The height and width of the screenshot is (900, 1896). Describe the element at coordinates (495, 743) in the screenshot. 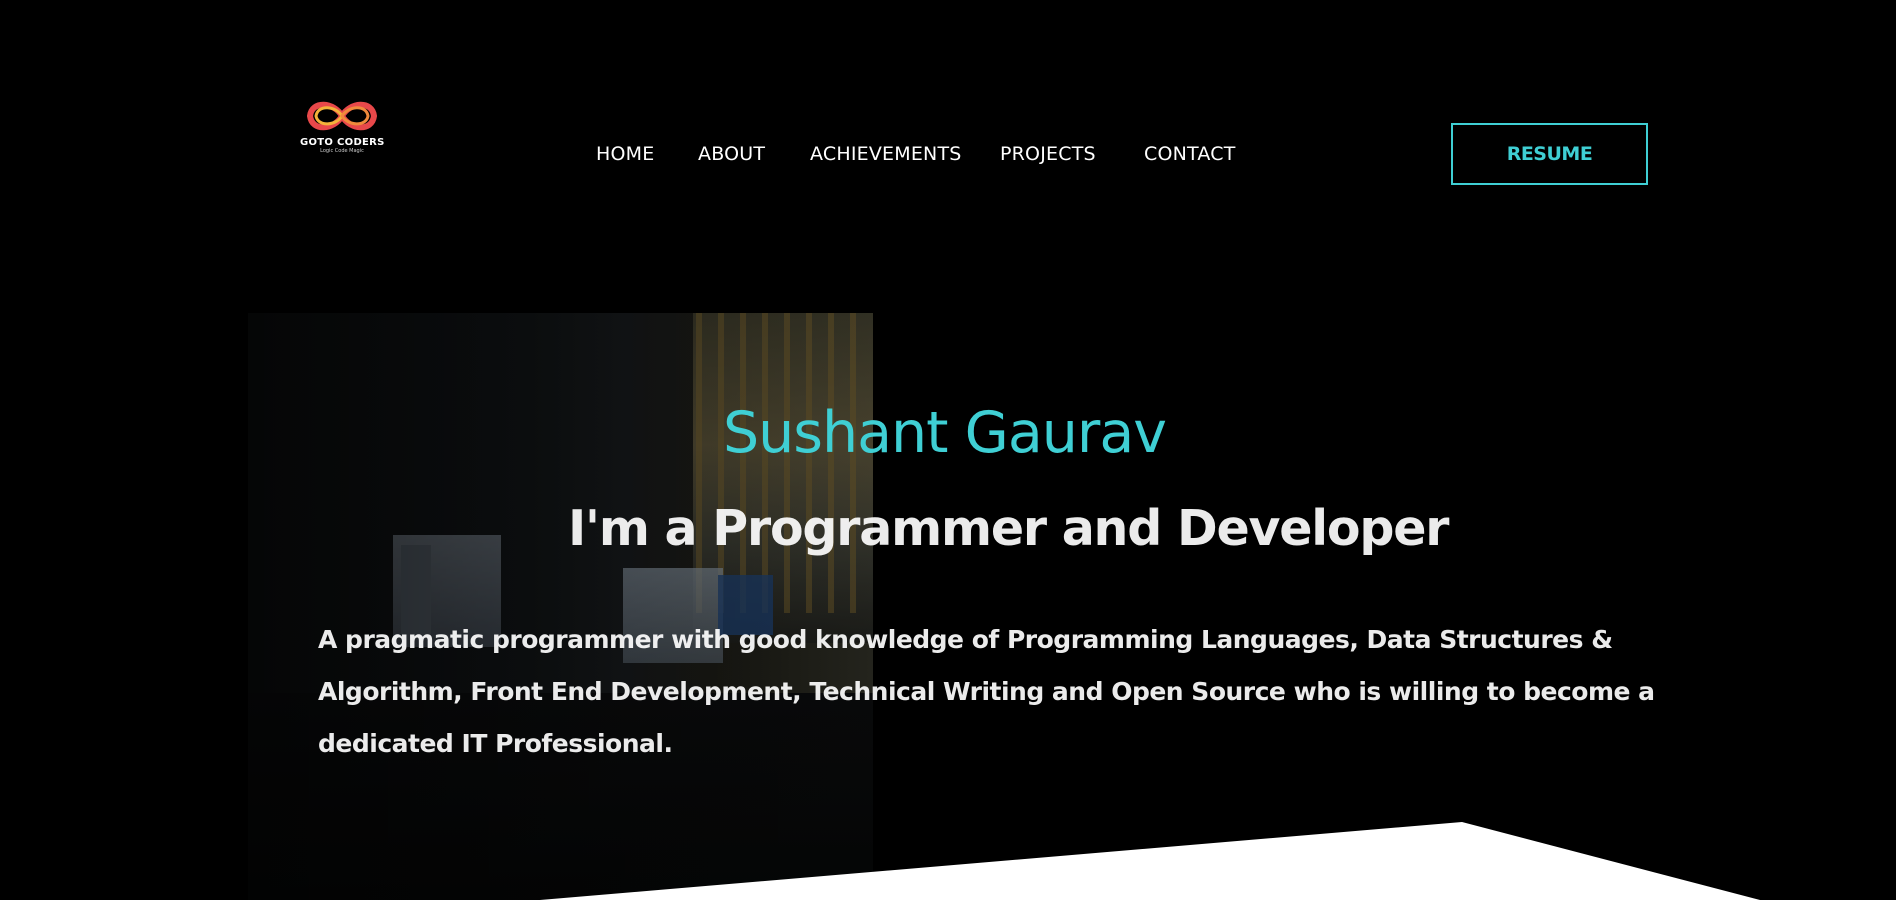

I see `hero-description-line: dedicated IT Professional.` at that location.